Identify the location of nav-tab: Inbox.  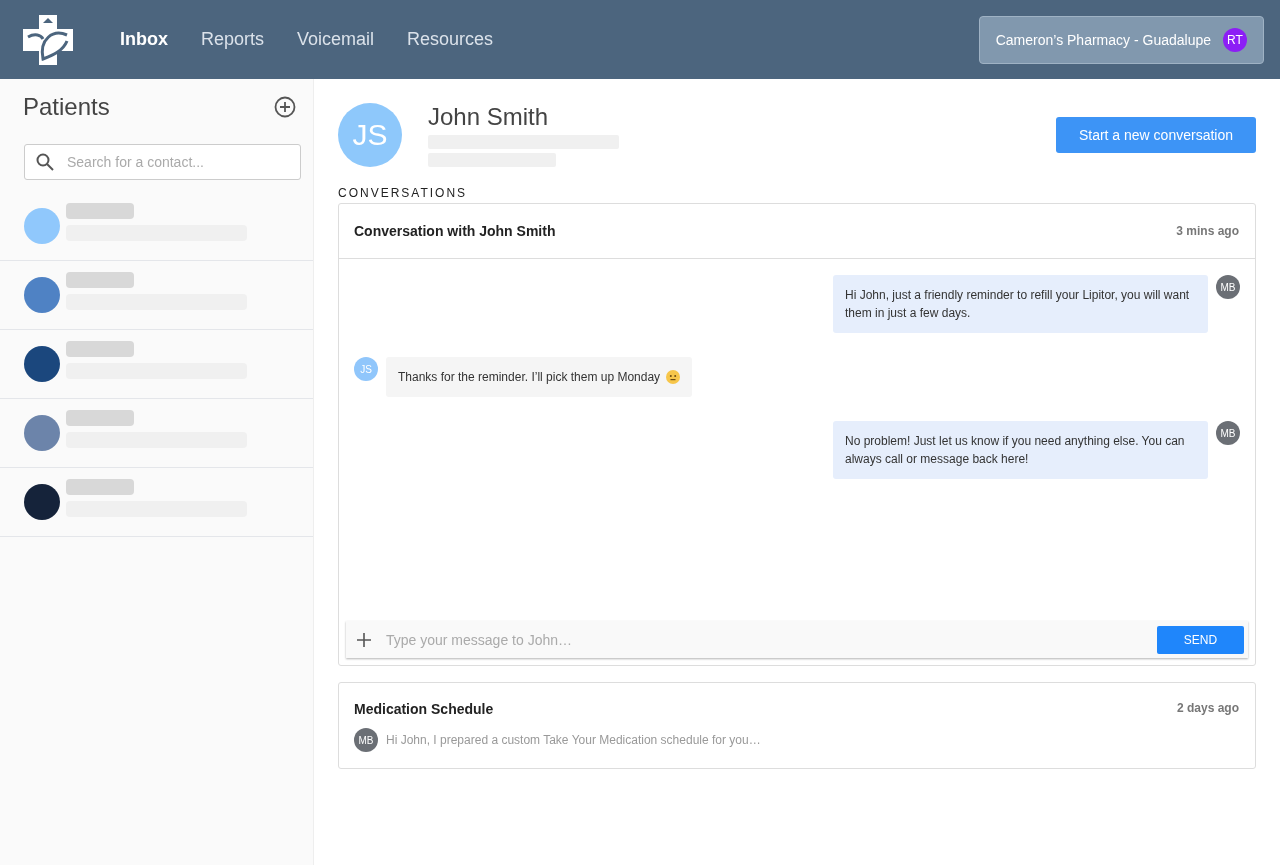
(144, 39).